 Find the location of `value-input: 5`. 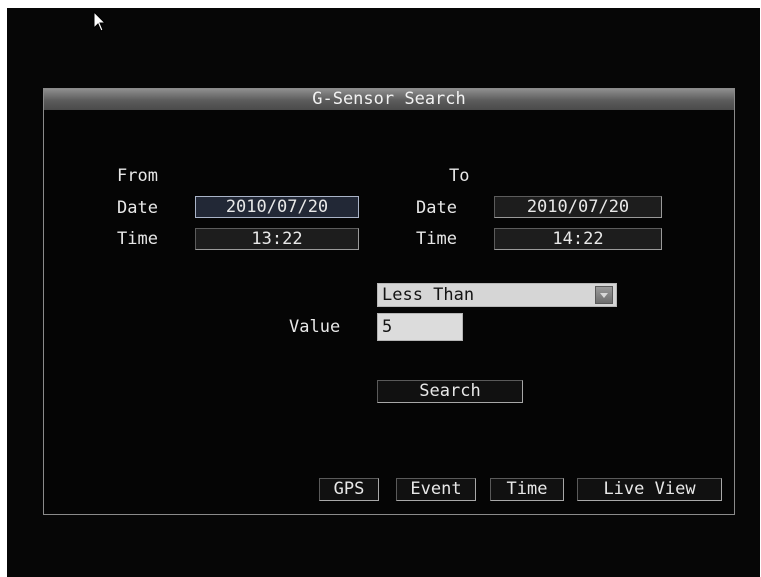

value-input: 5 is located at coordinates (420, 327).